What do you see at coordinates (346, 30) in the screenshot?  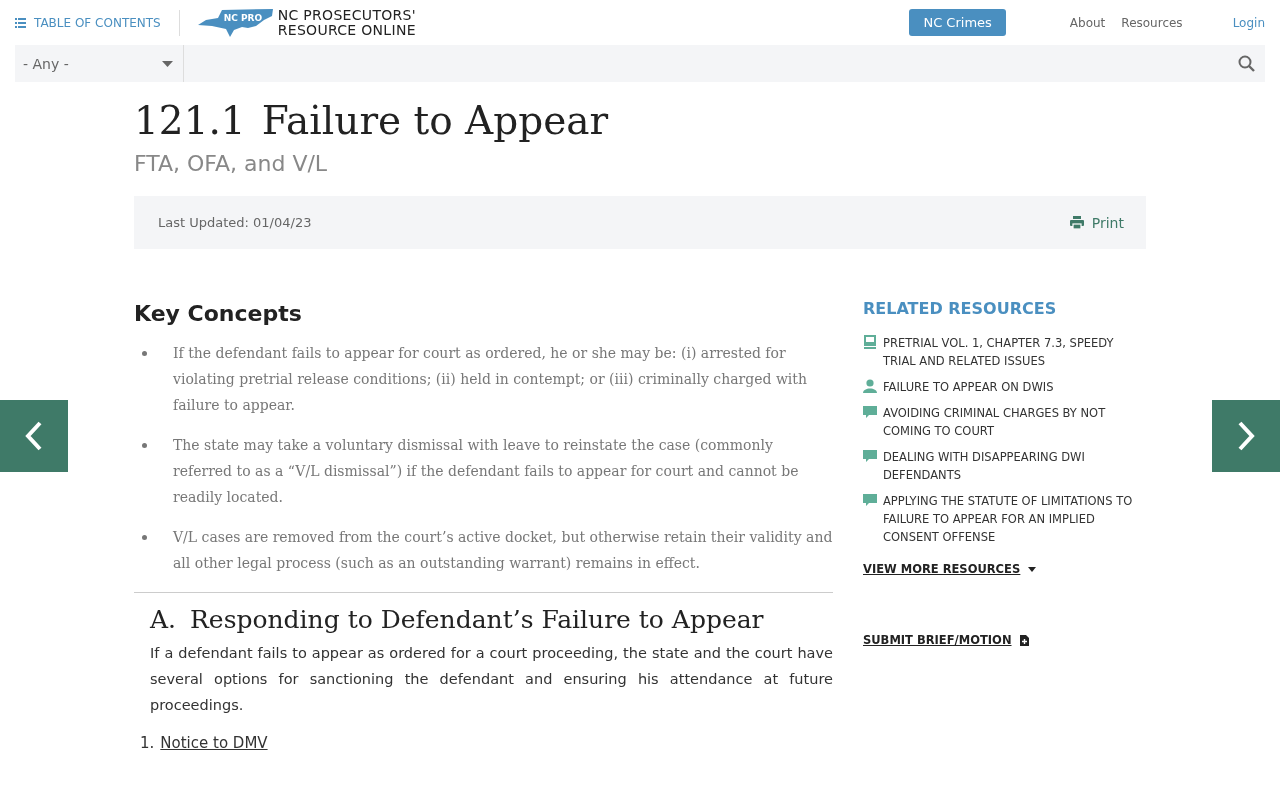 I see `site-name: RESOURCE ONLINE` at bounding box center [346, 30].